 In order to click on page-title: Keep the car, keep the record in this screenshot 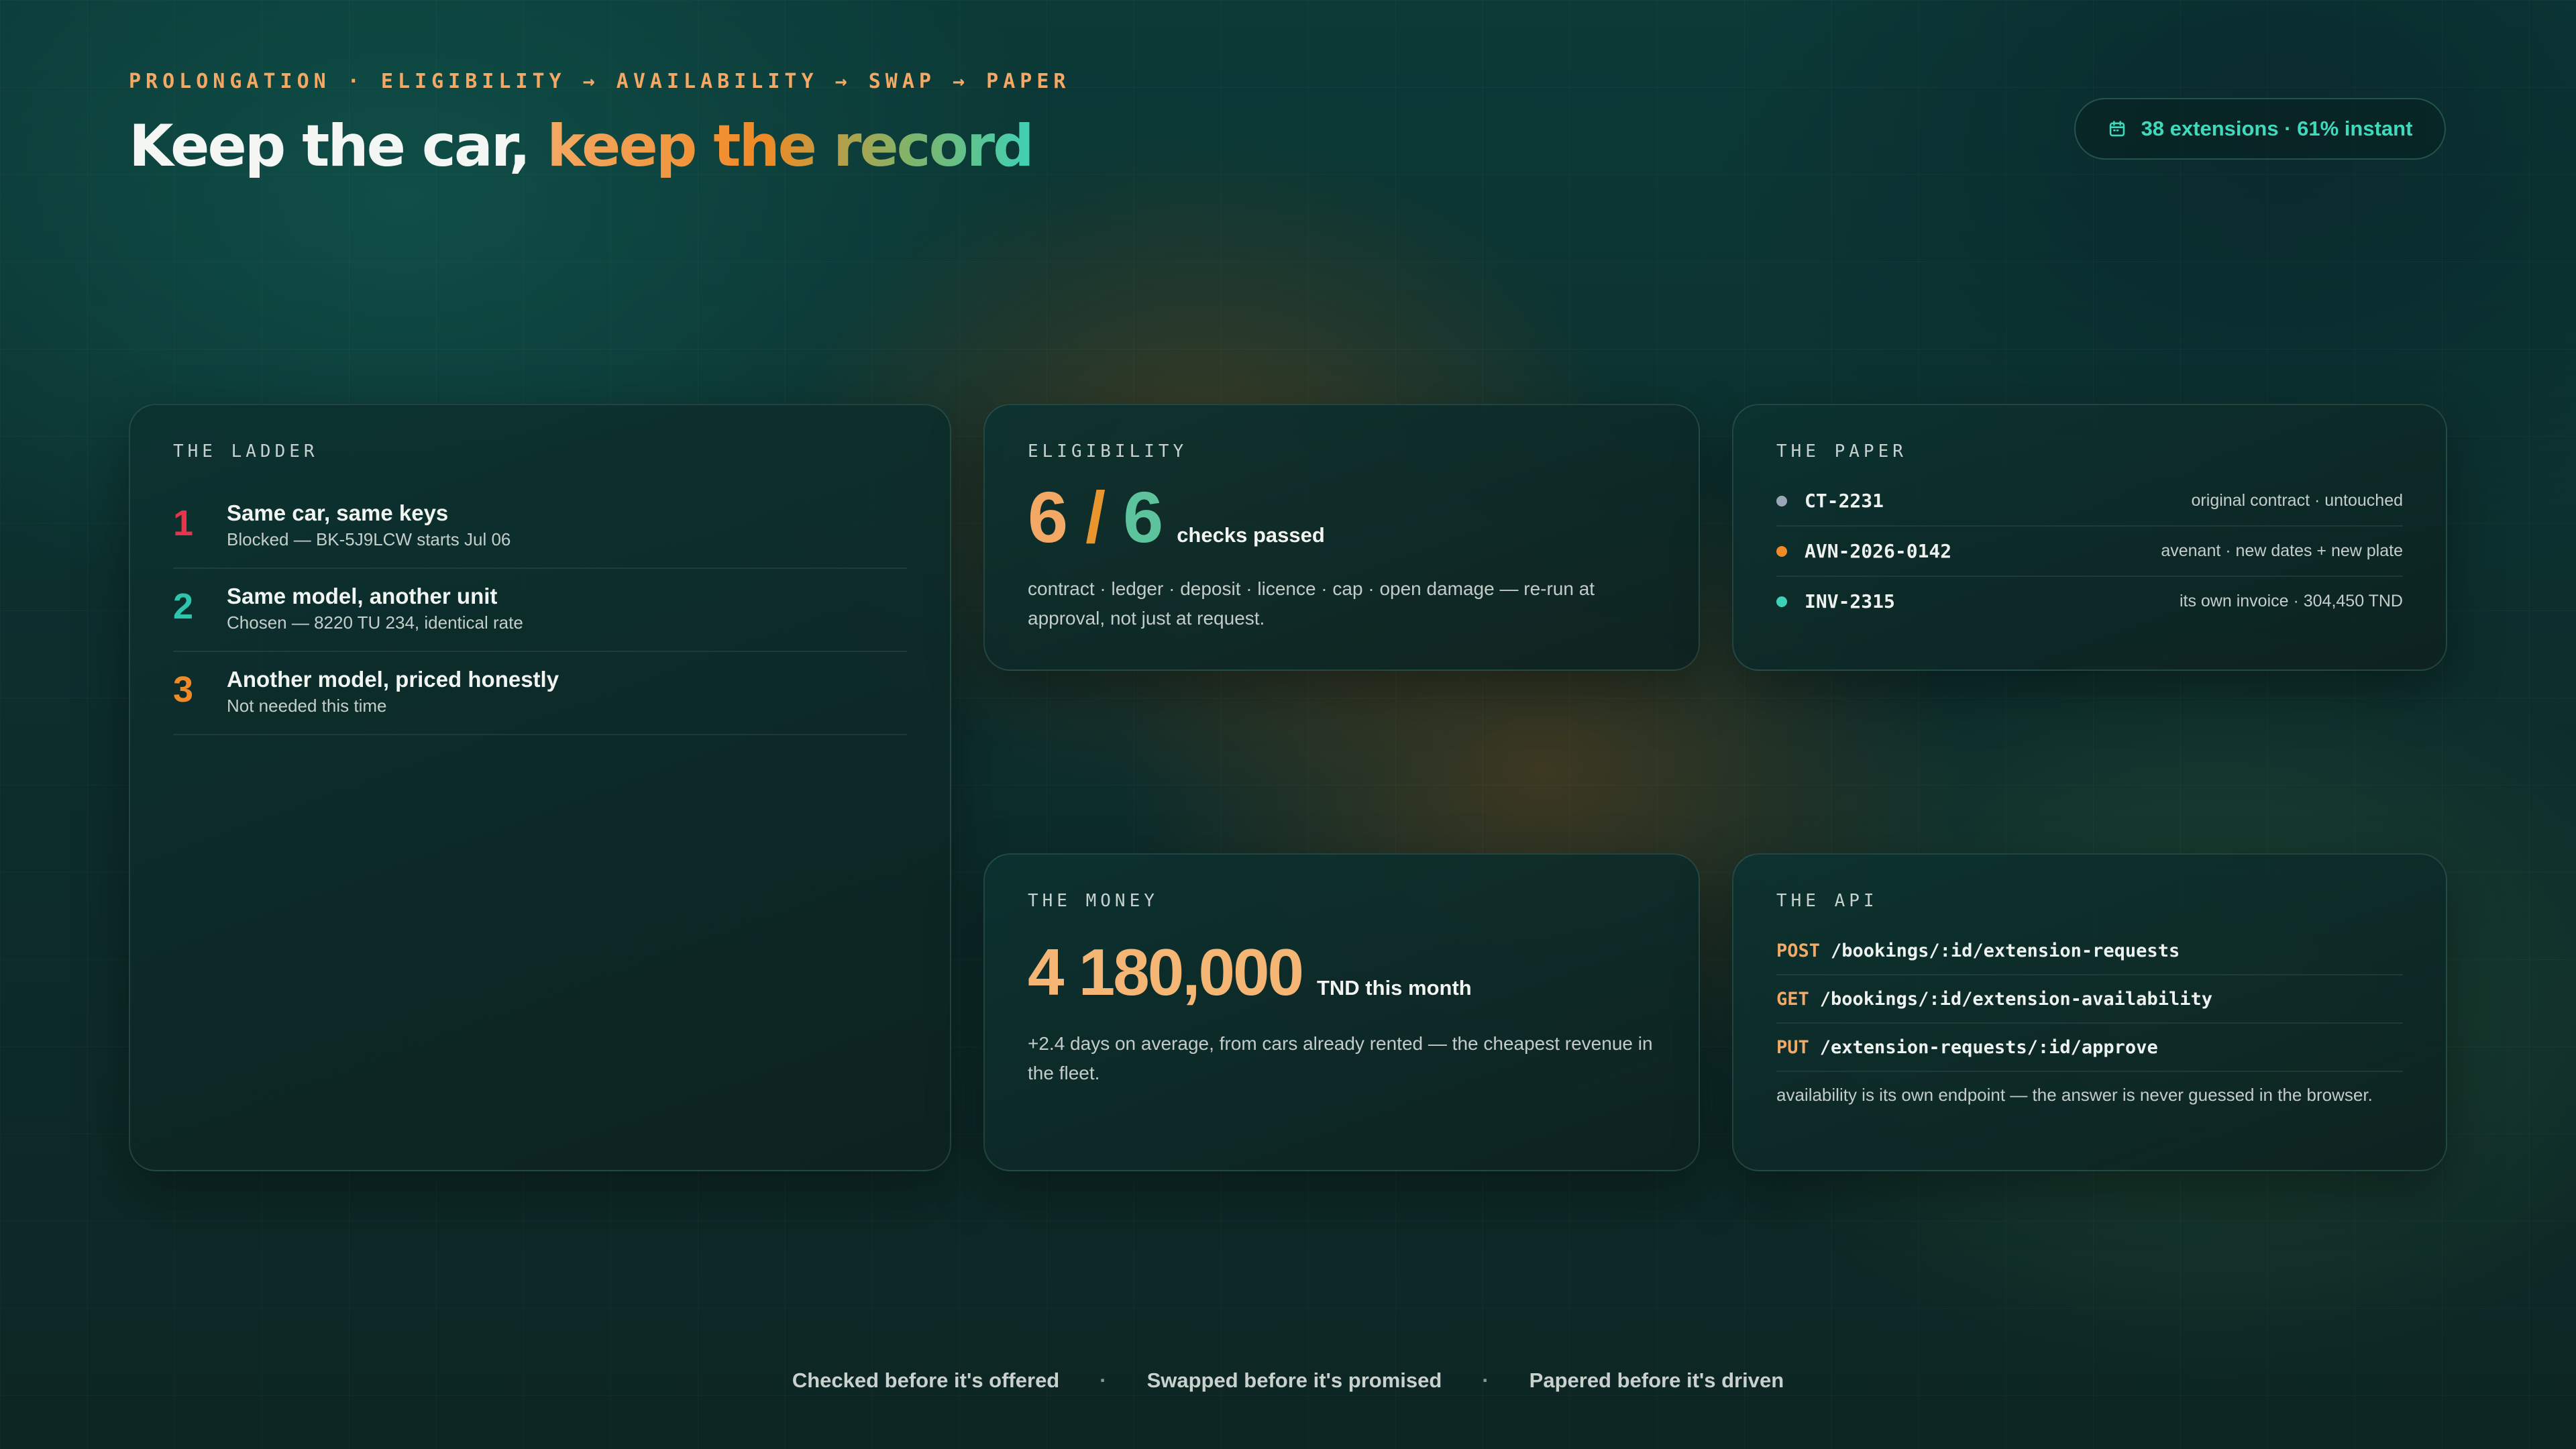, I will do `click(581, 146)`.